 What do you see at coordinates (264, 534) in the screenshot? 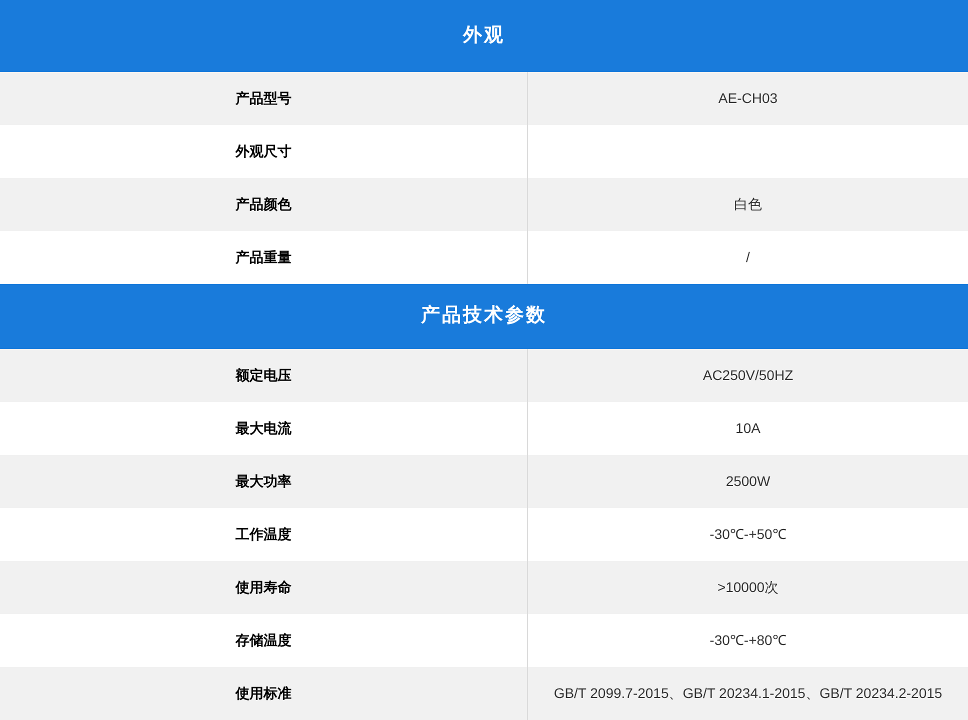
I see `spec-label: 工作温度` at bounding box center [264, 534].